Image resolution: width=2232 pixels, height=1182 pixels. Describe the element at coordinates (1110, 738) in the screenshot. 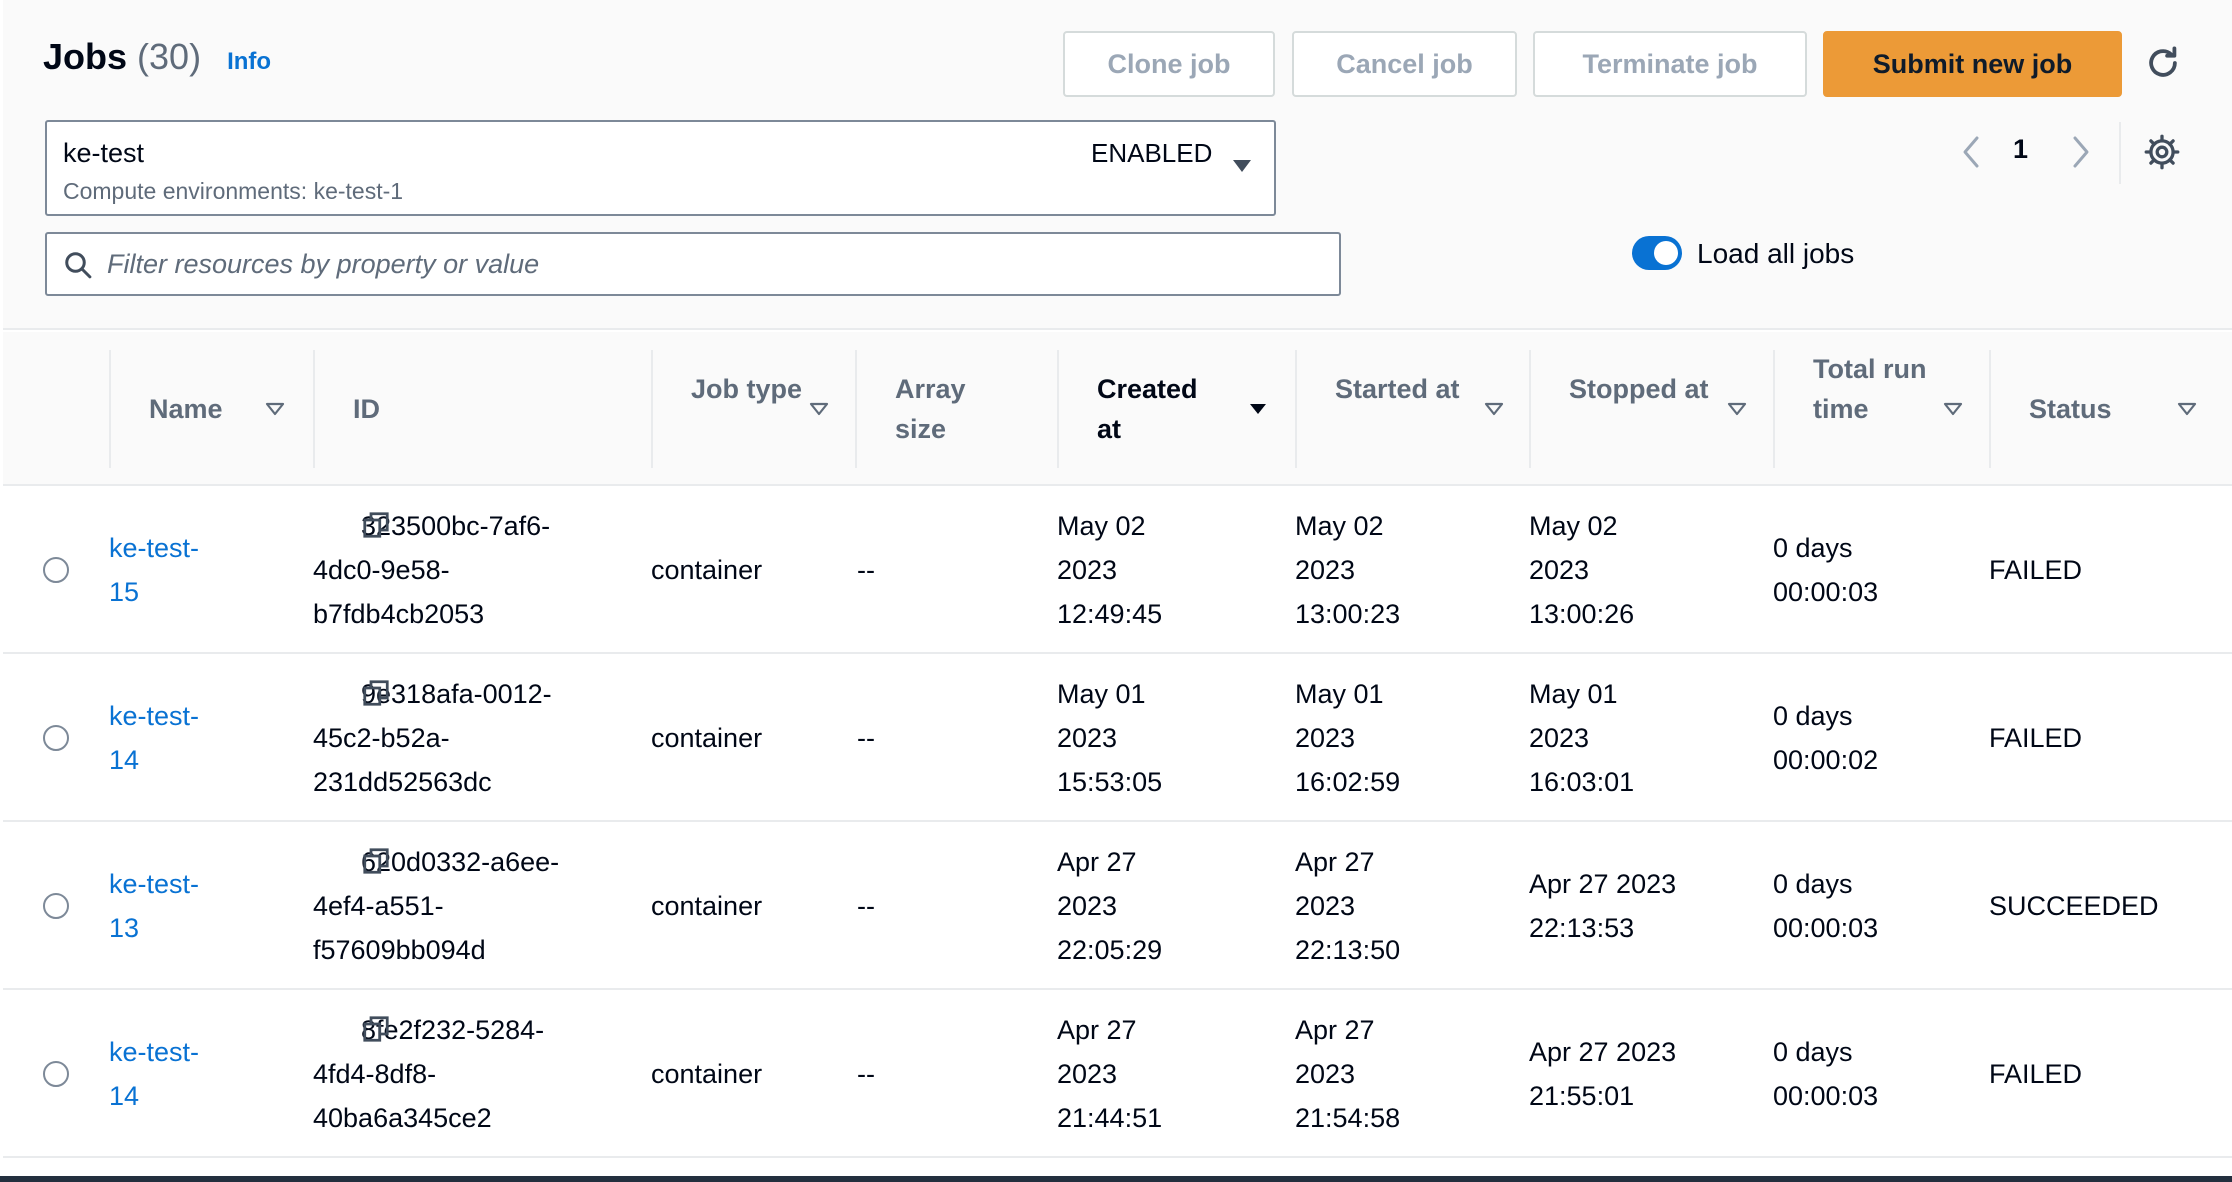

I see `created-at-cell: May 01 2023 15:53:05` at that location.